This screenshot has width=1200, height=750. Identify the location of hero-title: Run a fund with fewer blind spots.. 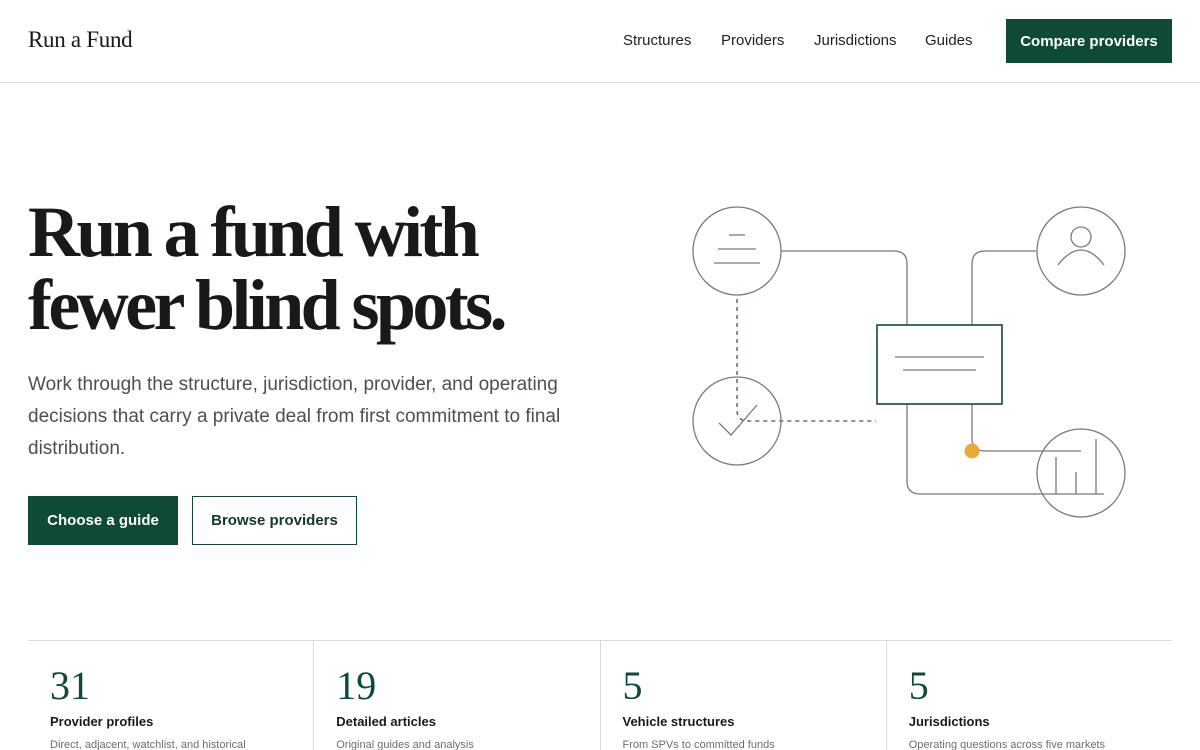
(308, 269).